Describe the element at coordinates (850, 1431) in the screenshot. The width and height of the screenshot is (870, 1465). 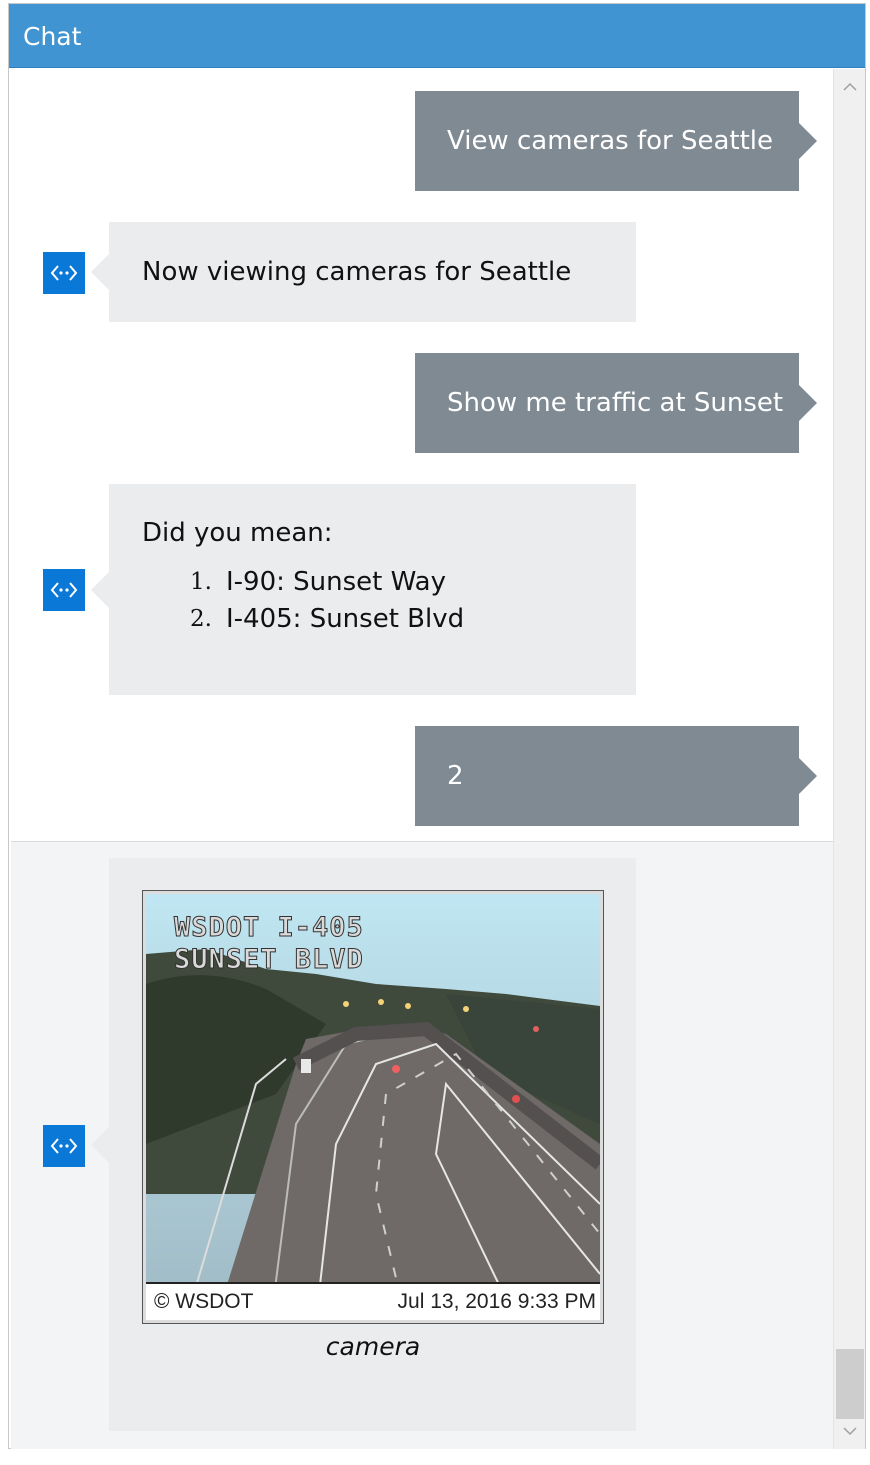
I see `chevron-down-icon` at that location.